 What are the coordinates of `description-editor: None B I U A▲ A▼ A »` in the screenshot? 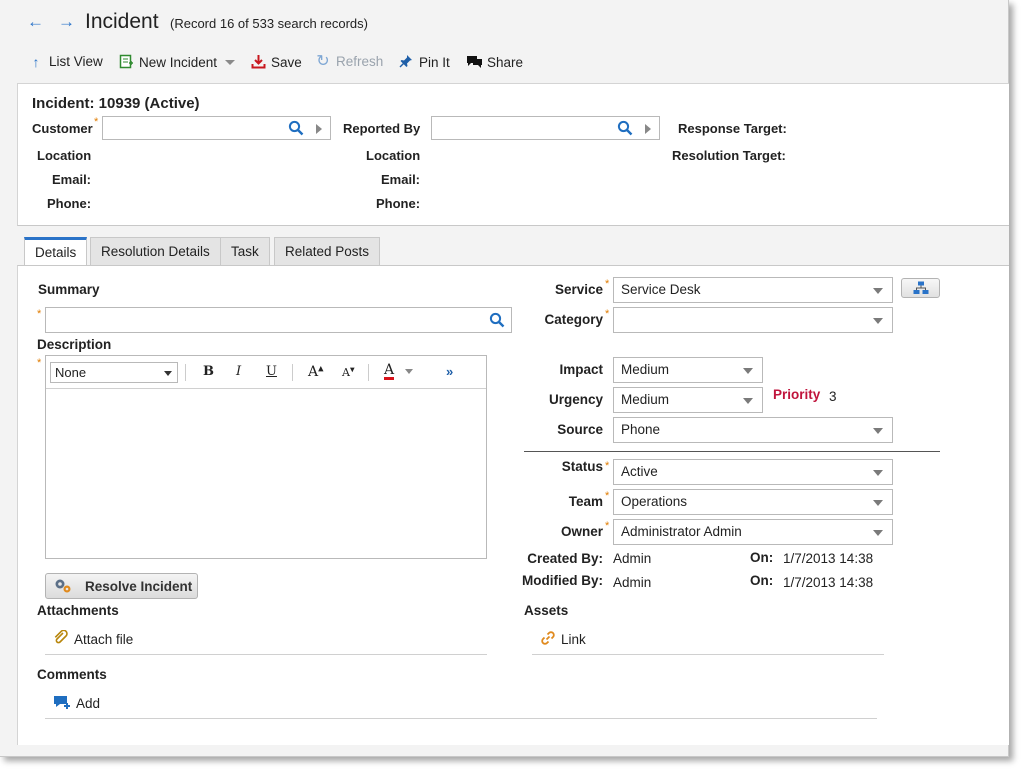 It's located at (266, 457).